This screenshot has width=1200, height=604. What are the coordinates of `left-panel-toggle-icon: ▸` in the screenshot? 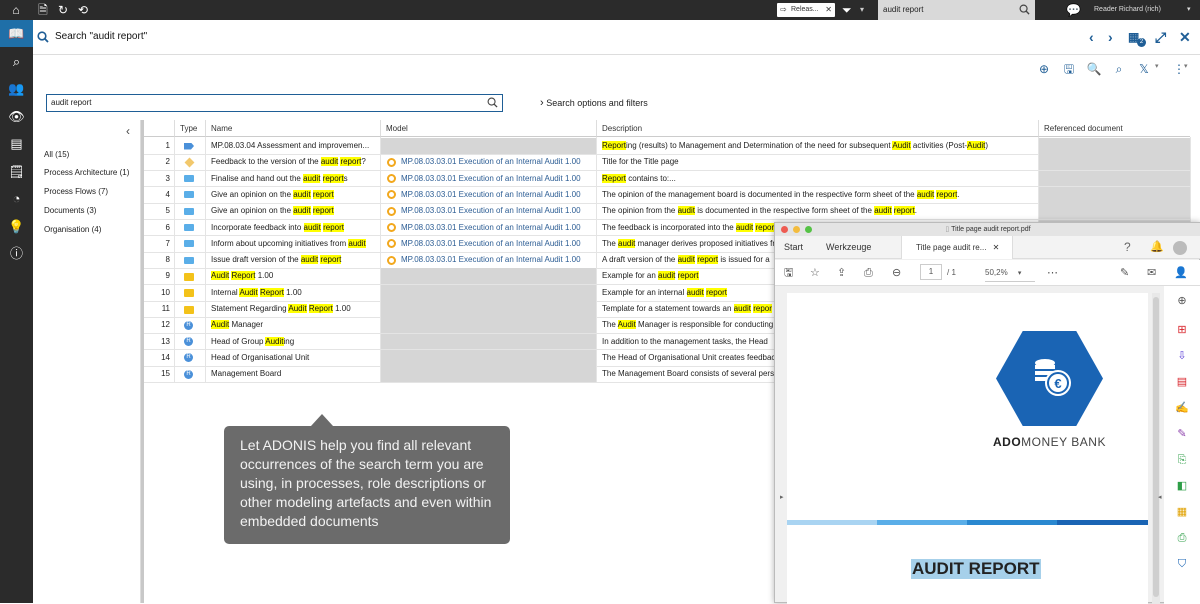 It's located at (782, 497).